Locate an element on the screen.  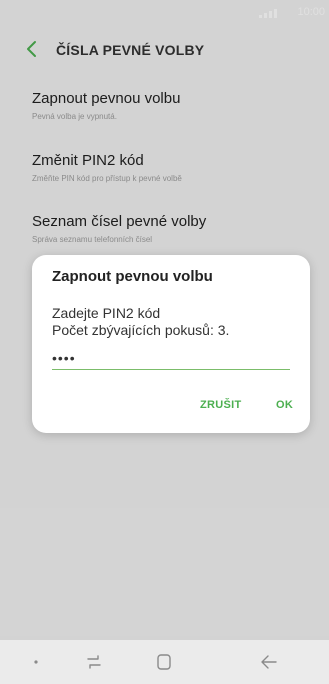
navigation-bar is located at coordinates (164, 662).